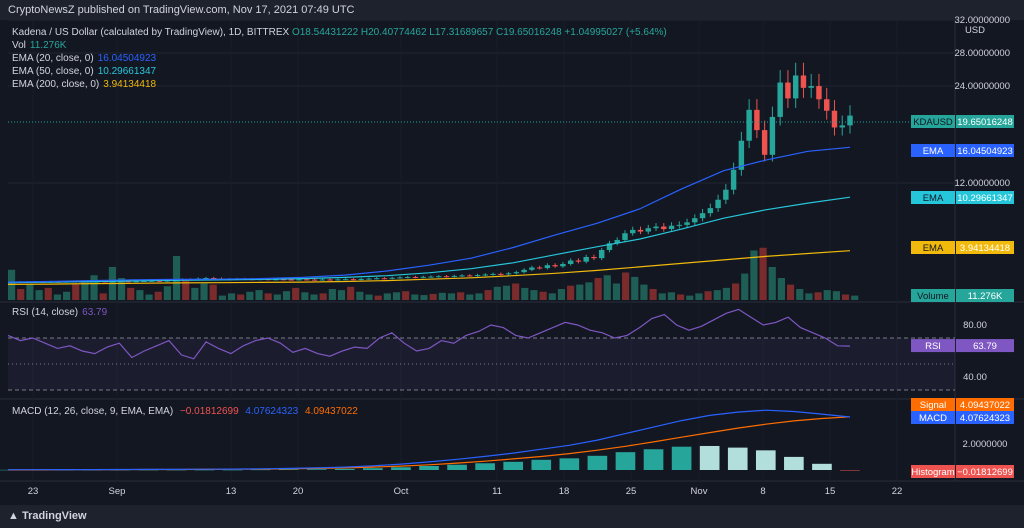  Describe the element at coordinates (962, 247) in the screenshot. I see `ema200-tag: EMA 3.94134418` at that location.